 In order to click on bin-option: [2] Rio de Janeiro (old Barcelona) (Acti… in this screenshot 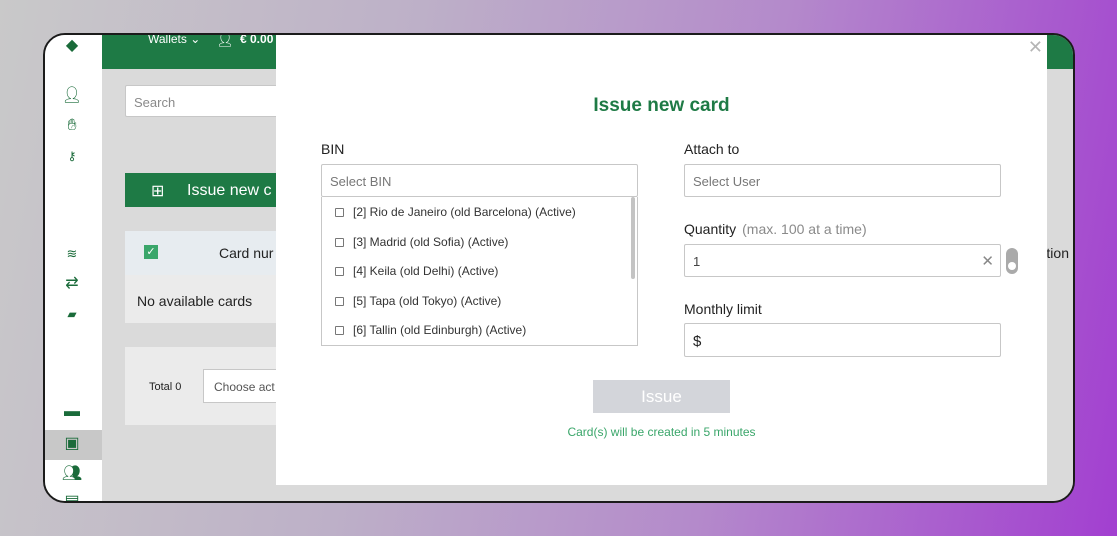, I will do `click(479, 212)`.